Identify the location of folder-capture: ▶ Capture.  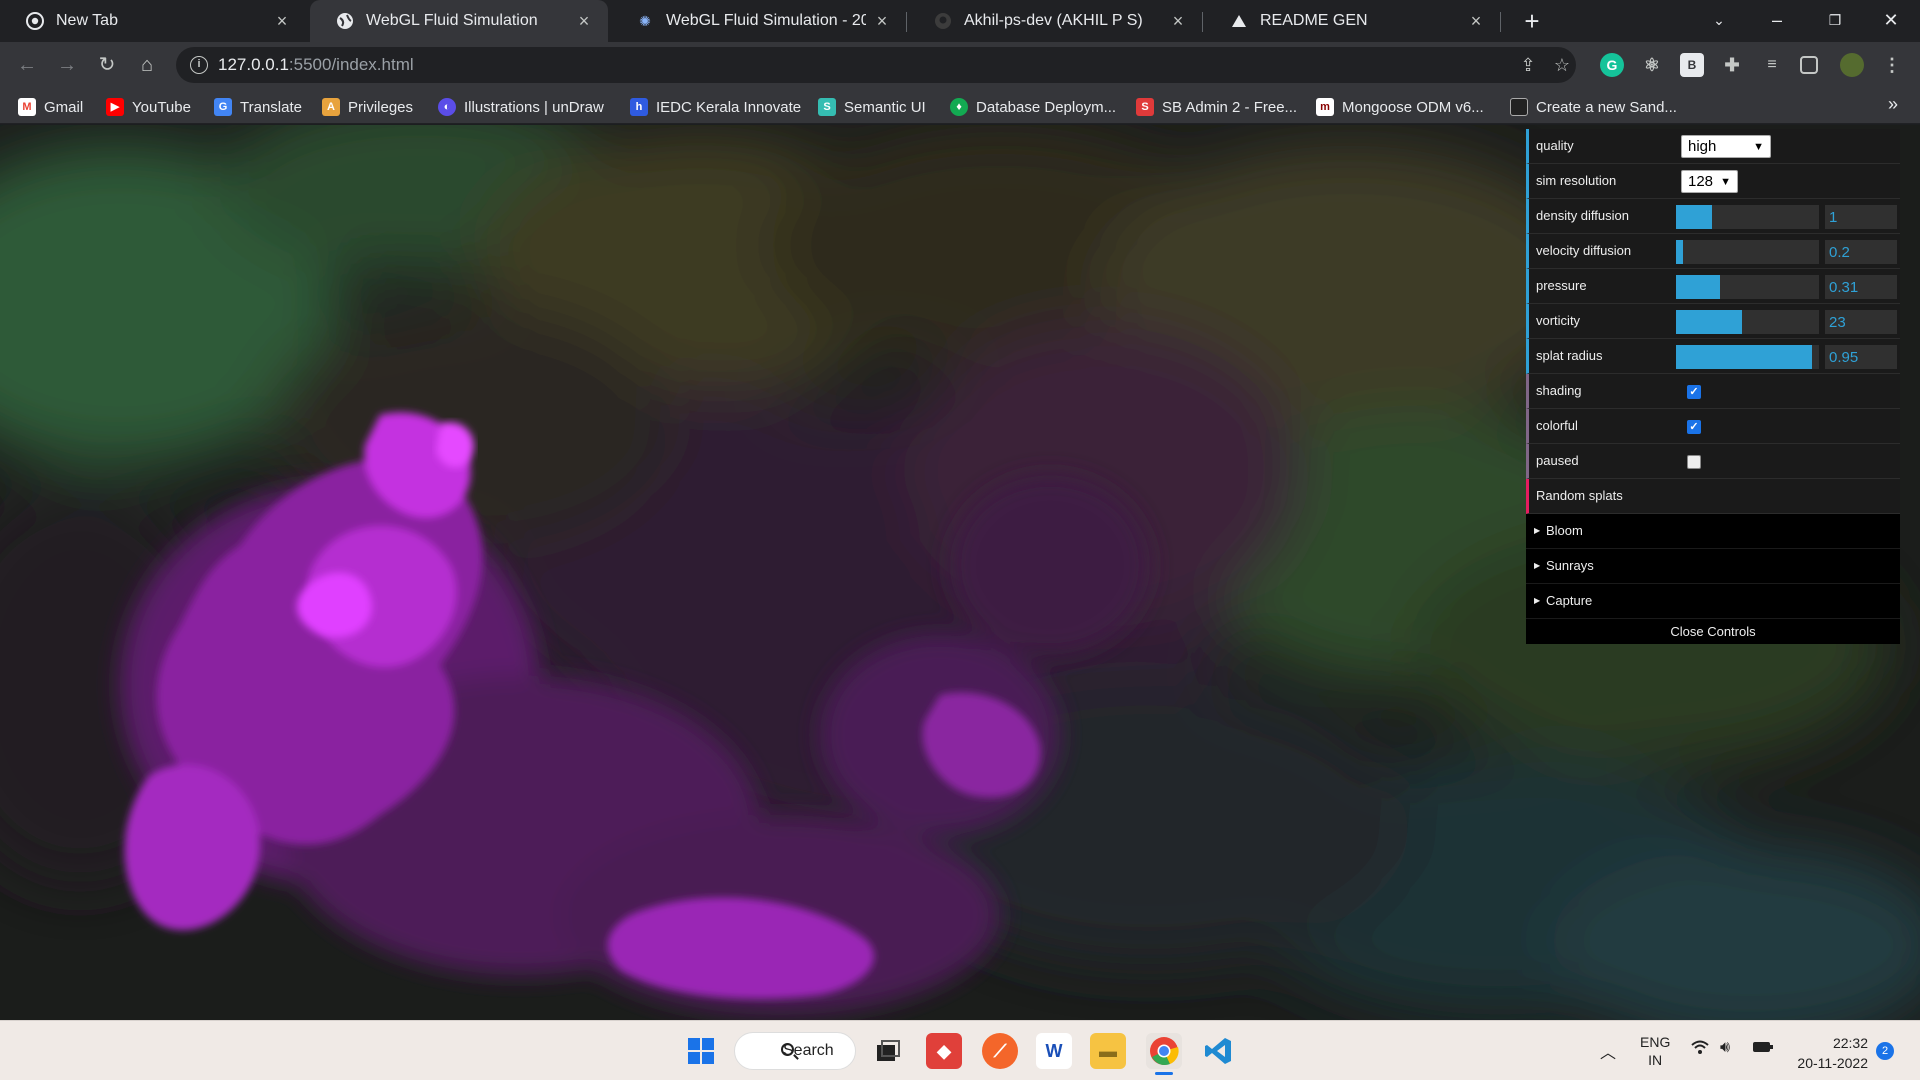
(1713, 601).